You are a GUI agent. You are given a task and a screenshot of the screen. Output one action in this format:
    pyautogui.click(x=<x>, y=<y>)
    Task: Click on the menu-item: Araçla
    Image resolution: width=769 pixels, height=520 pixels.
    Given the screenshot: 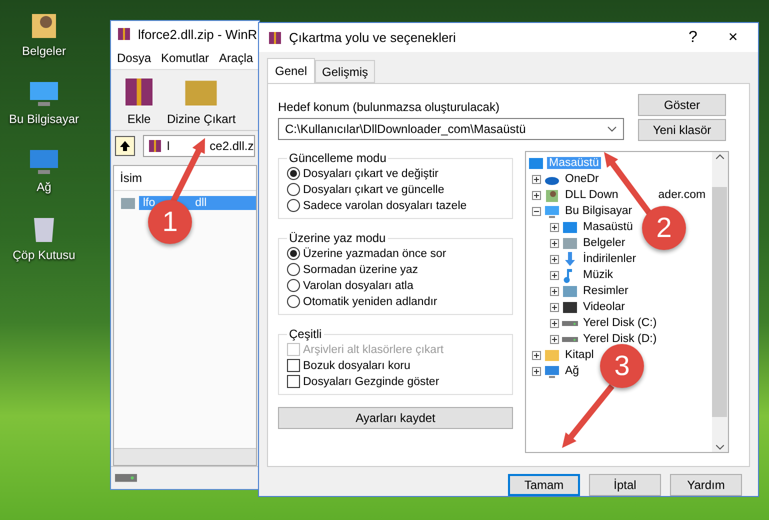 What is the action you would take?
    pyautogui.click(x=236, y=58)
    